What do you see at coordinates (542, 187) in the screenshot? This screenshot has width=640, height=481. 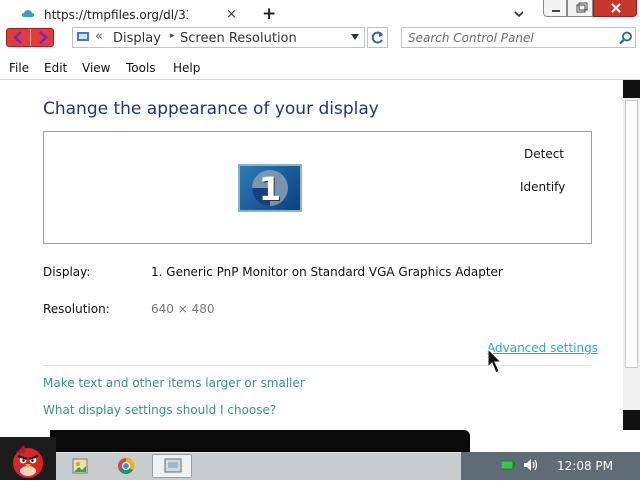 I see `identify-button: Identify` at bounding box center [542, 187].